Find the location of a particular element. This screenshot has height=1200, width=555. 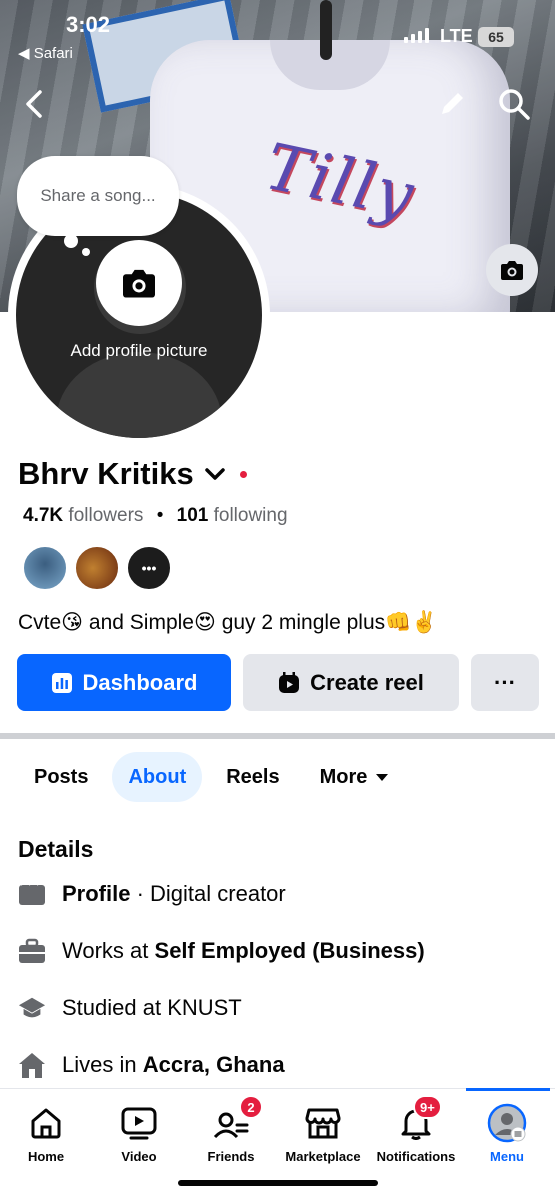

back-to-app: ◀ Safari is located at coordinates (45, 53).